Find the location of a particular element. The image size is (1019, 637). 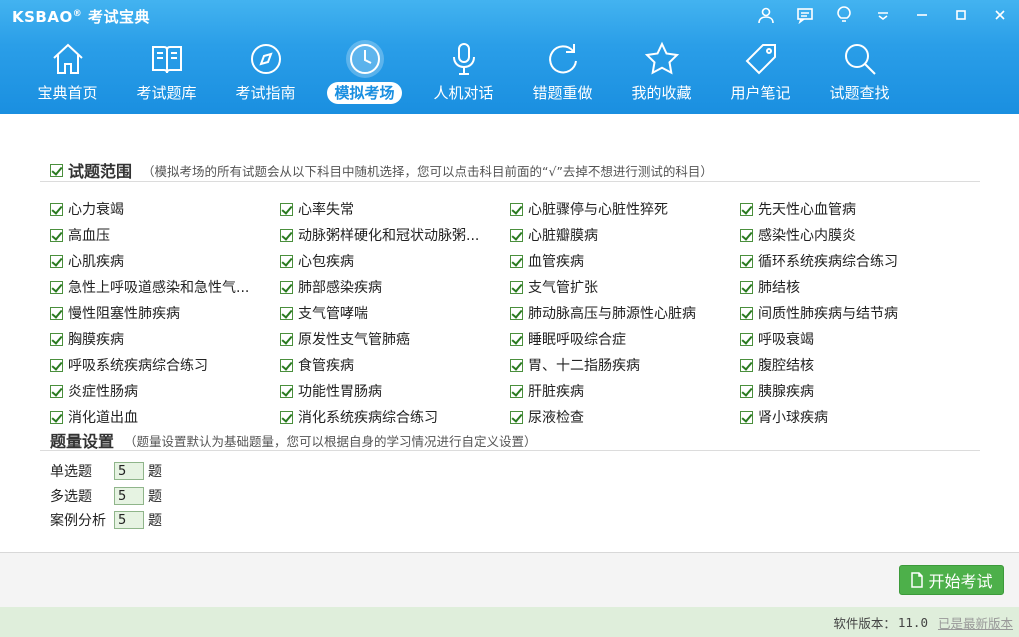

subject-item: 胰腺疾病 is located at coordinates (860, 391).